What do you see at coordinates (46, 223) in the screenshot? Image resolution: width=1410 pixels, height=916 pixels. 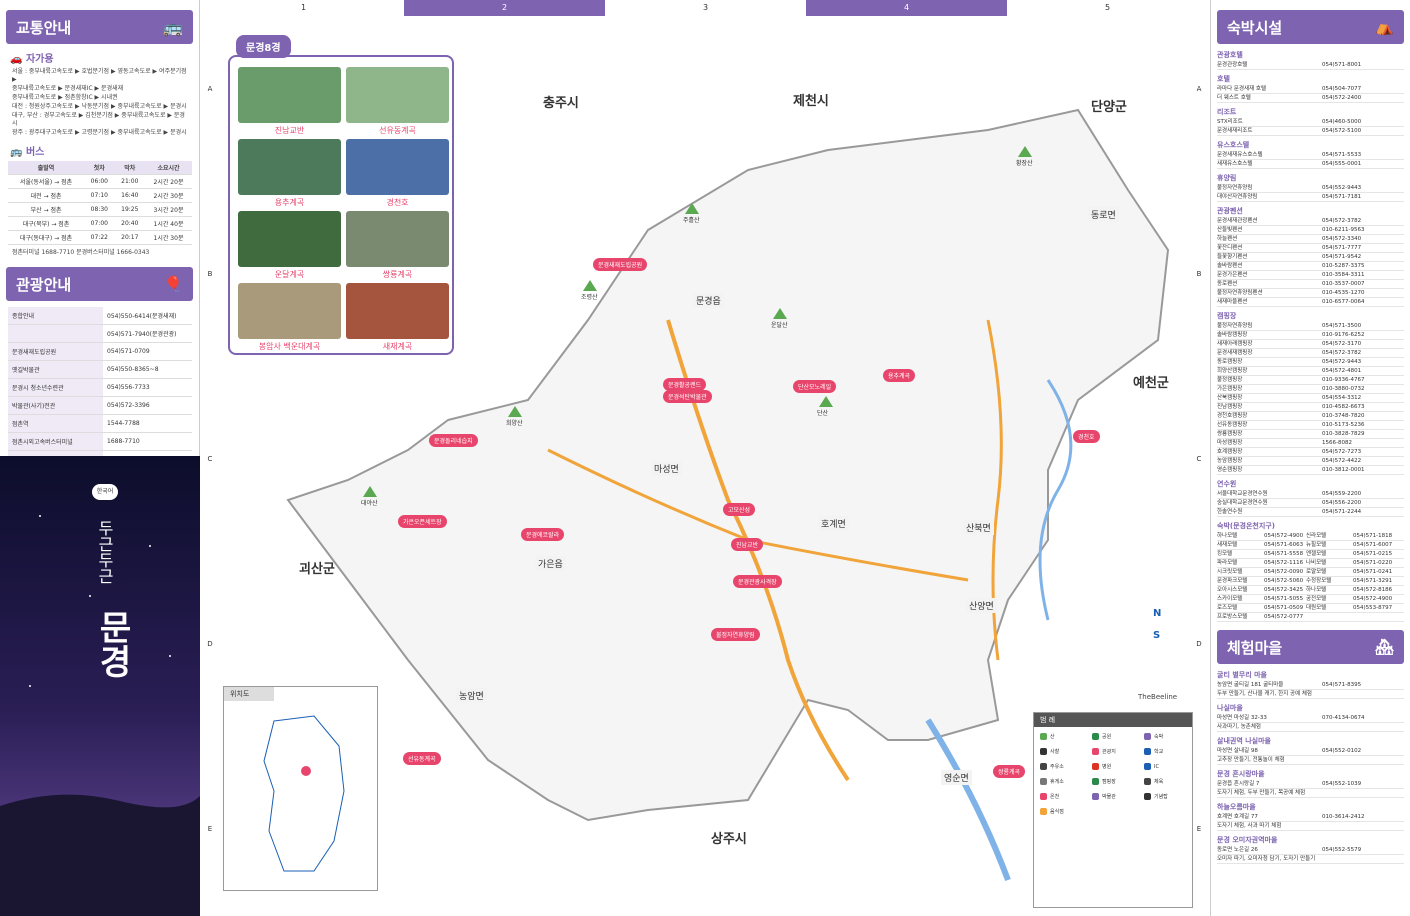 I see `bus-cell: 대구(북부) → 점촌` at bounding box center [46, 223].